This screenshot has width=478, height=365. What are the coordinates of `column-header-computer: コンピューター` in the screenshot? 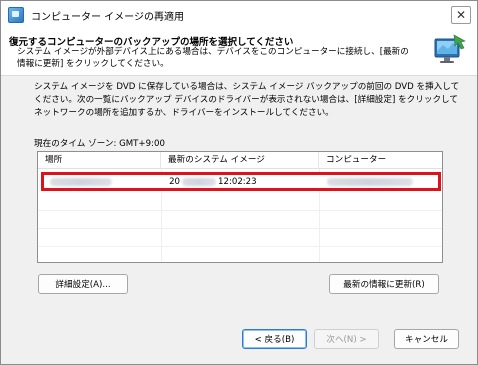 It's located at (380, 160).